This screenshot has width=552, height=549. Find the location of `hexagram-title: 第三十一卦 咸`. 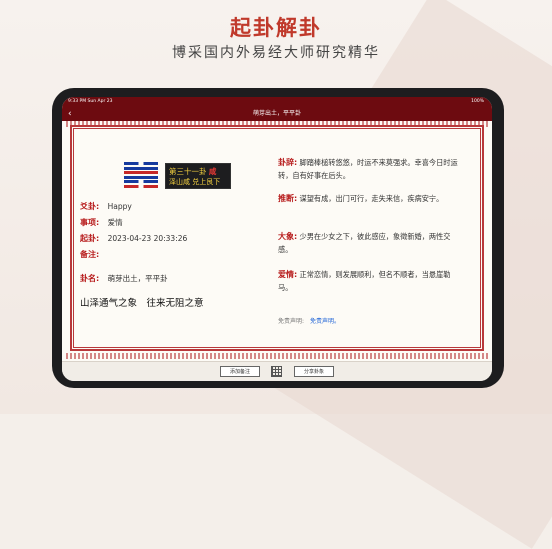

hexagram-title: 第三十一卦 咸 is located at coordinates (192, 171).